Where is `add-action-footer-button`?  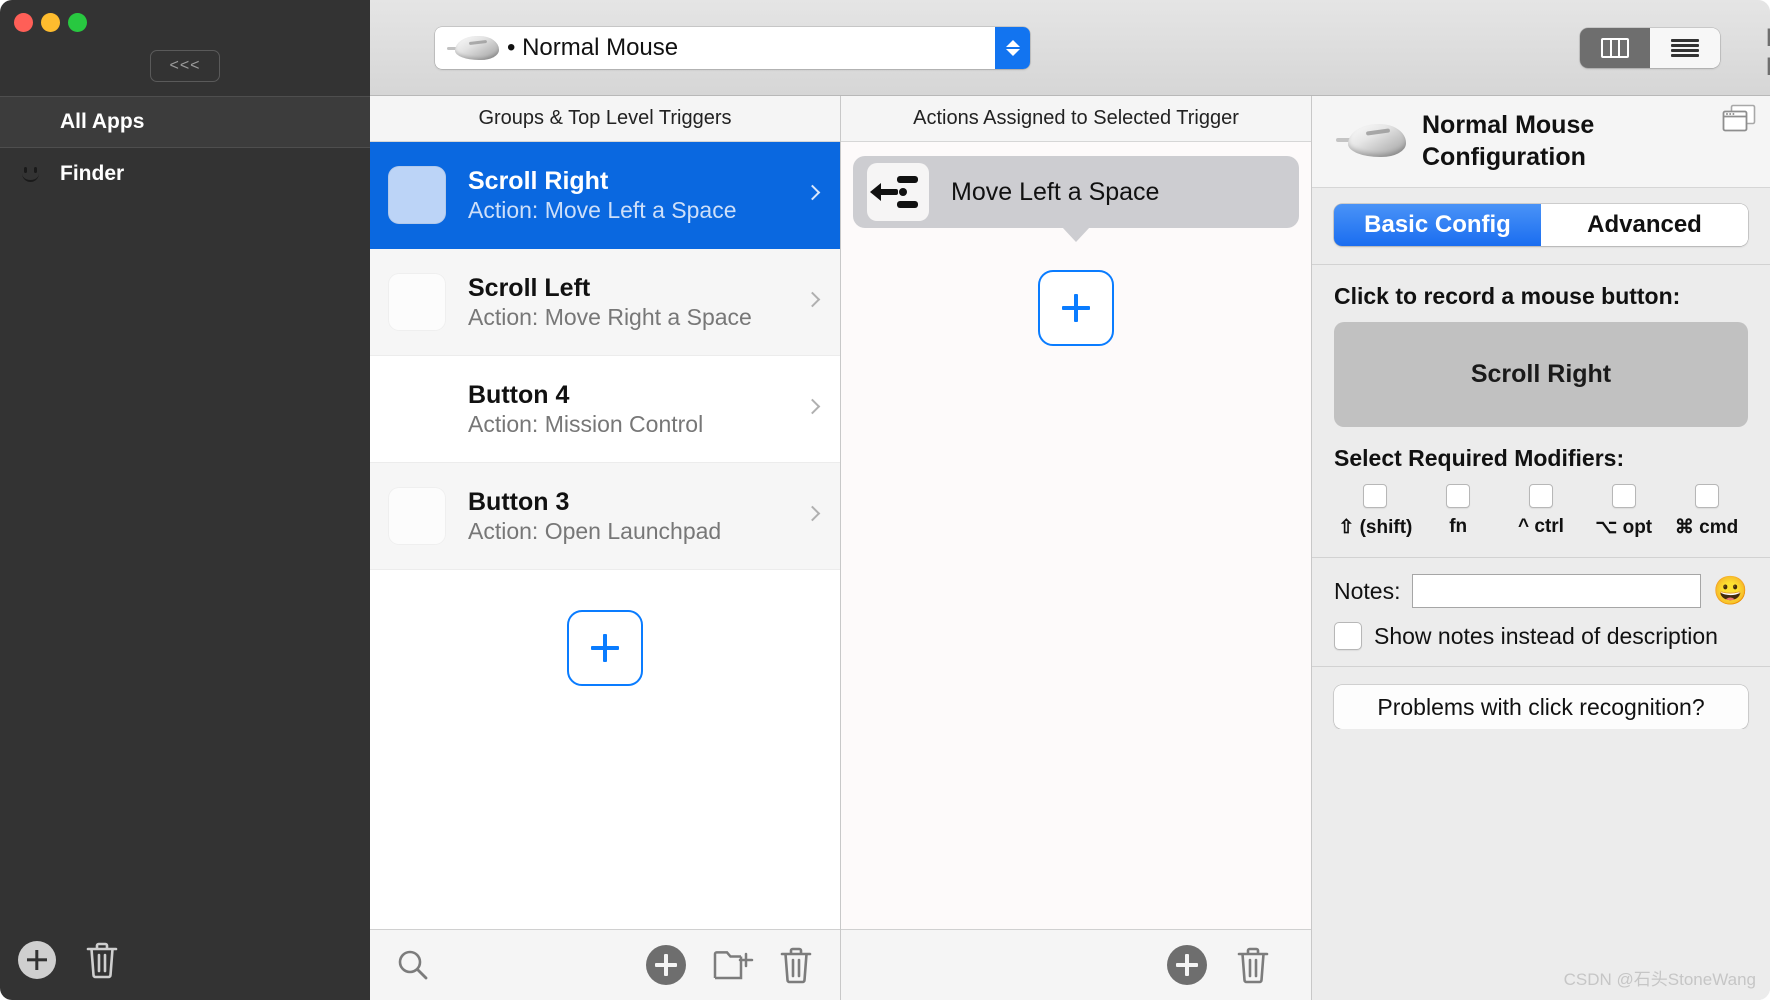
add-action-footer-button is located at coordinates (1187, 965).